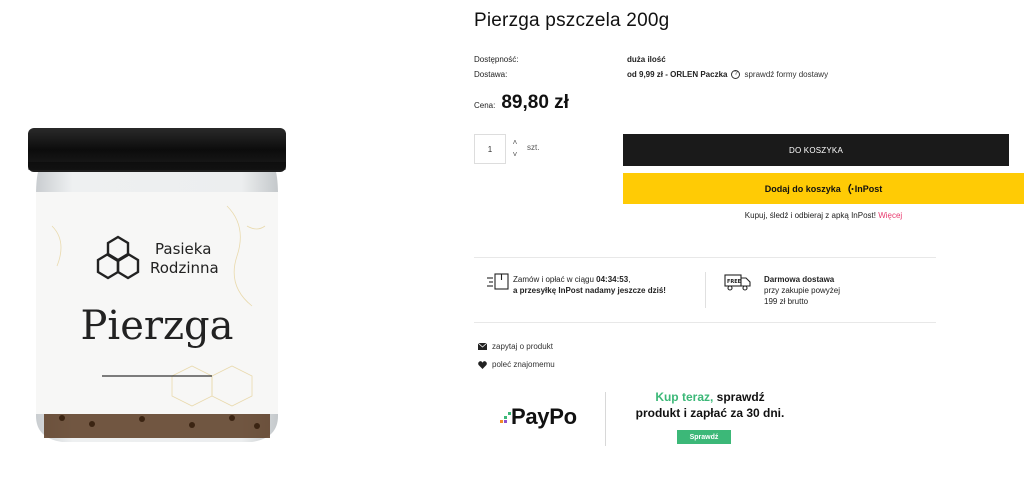 The image size is (1024, 501). I want to click on free-shipping-line3: 199 zł brutto, so click(786, 301).